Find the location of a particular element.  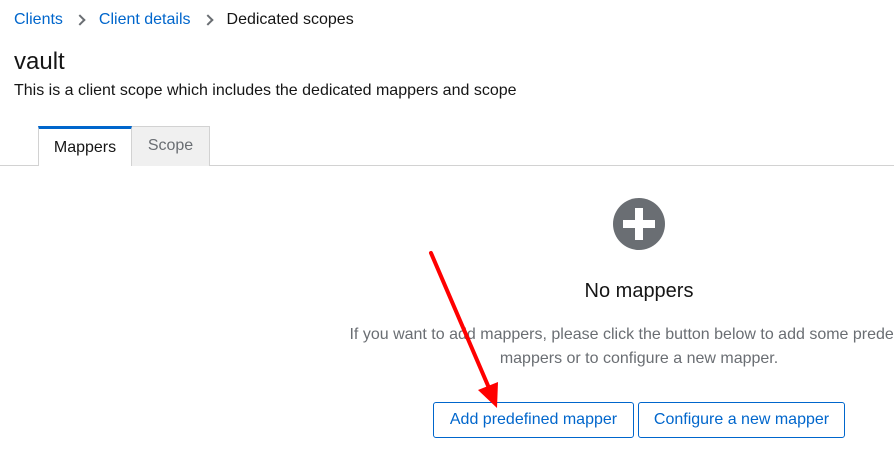

breadcrumb-current: Dedicated scopes is located at coordinates (290, 19).